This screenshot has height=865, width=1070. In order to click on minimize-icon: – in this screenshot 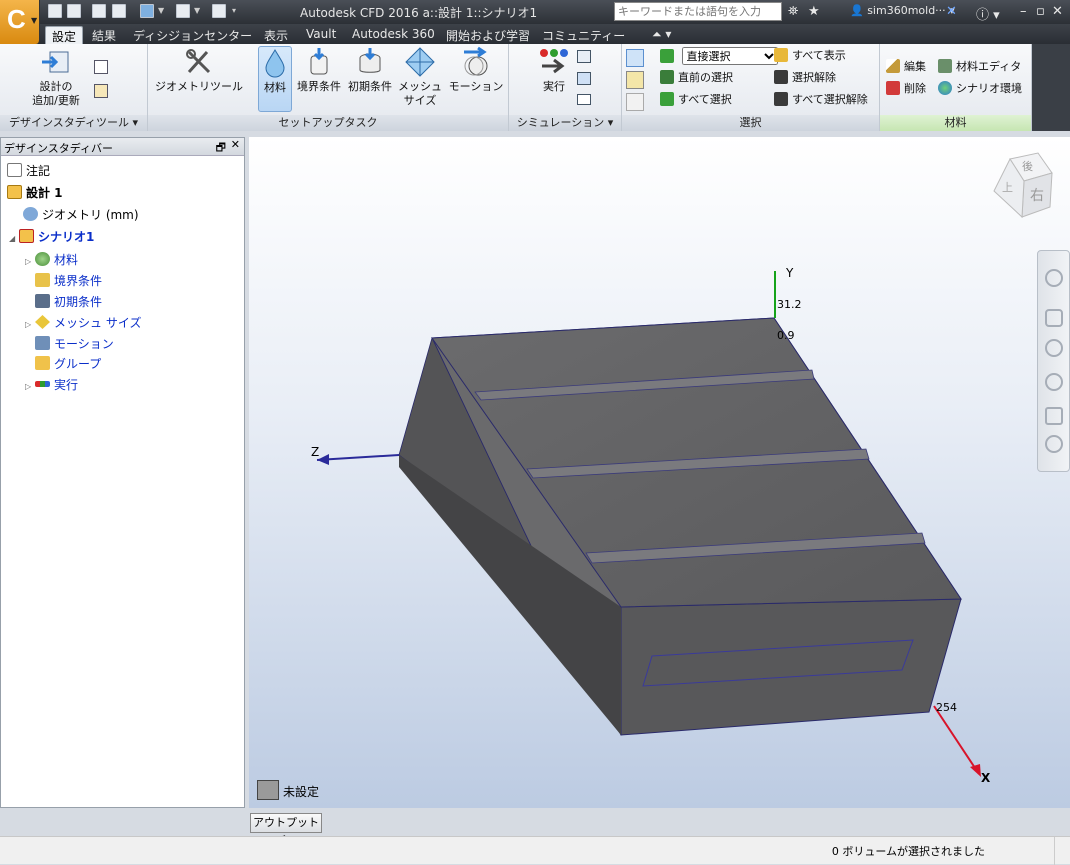, I will do `click(1023, 11)`.